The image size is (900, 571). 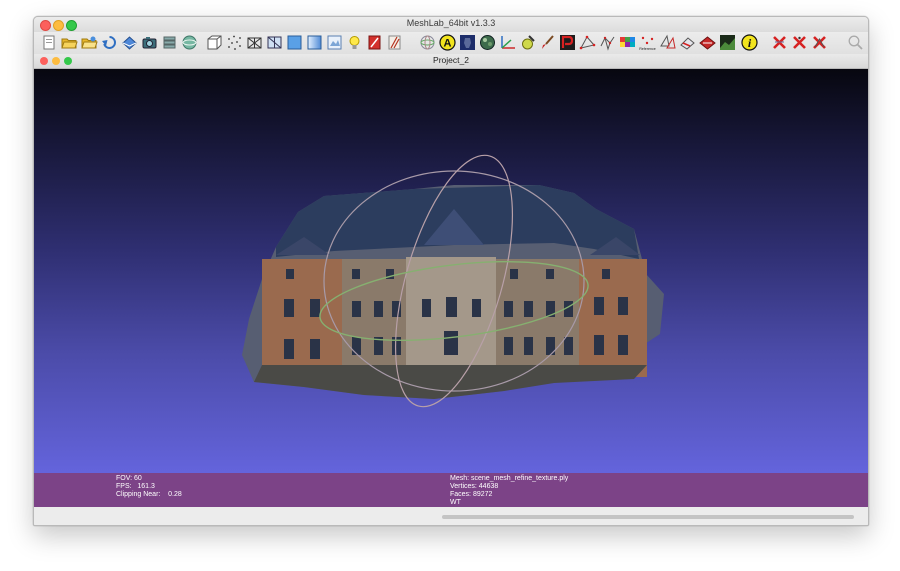 I want to click on texture-icon, so click(x=334, y=42).